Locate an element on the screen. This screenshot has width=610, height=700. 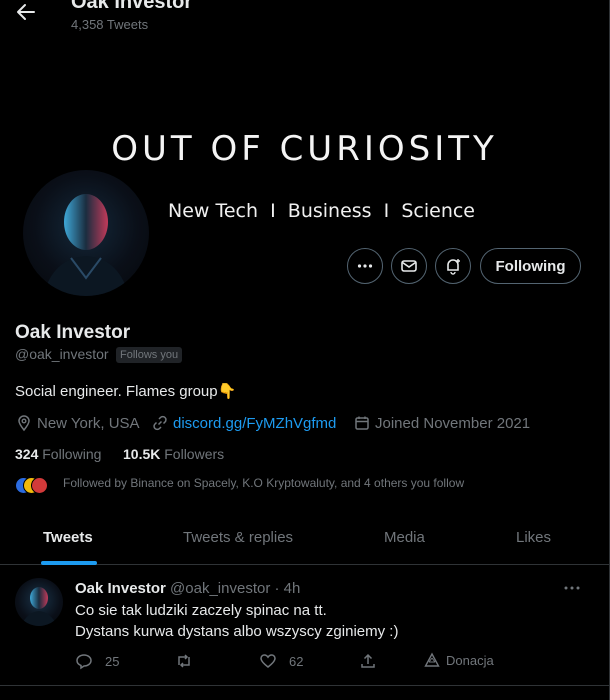
reply-count: 25 is located at coordinates (112, 661).